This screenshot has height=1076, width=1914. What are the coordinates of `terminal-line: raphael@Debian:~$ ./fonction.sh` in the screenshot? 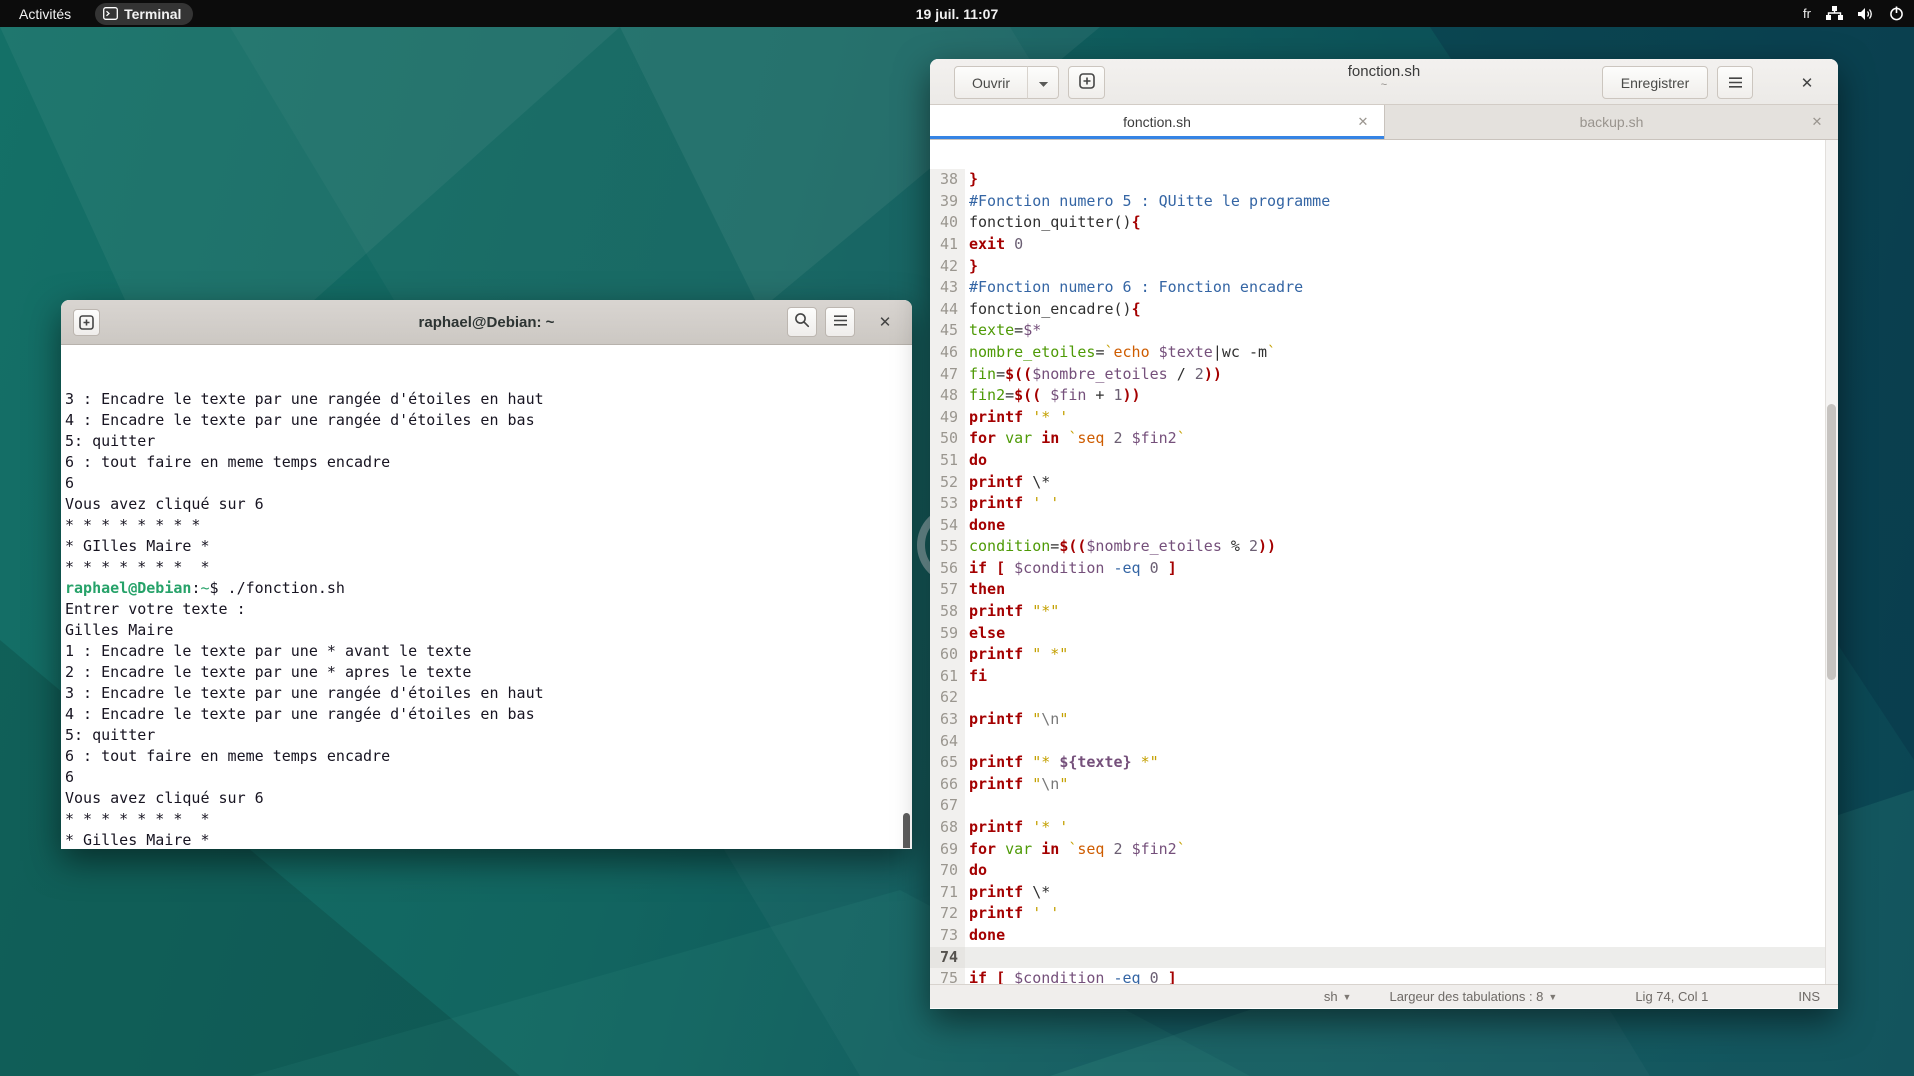 It's located at (488, 588).